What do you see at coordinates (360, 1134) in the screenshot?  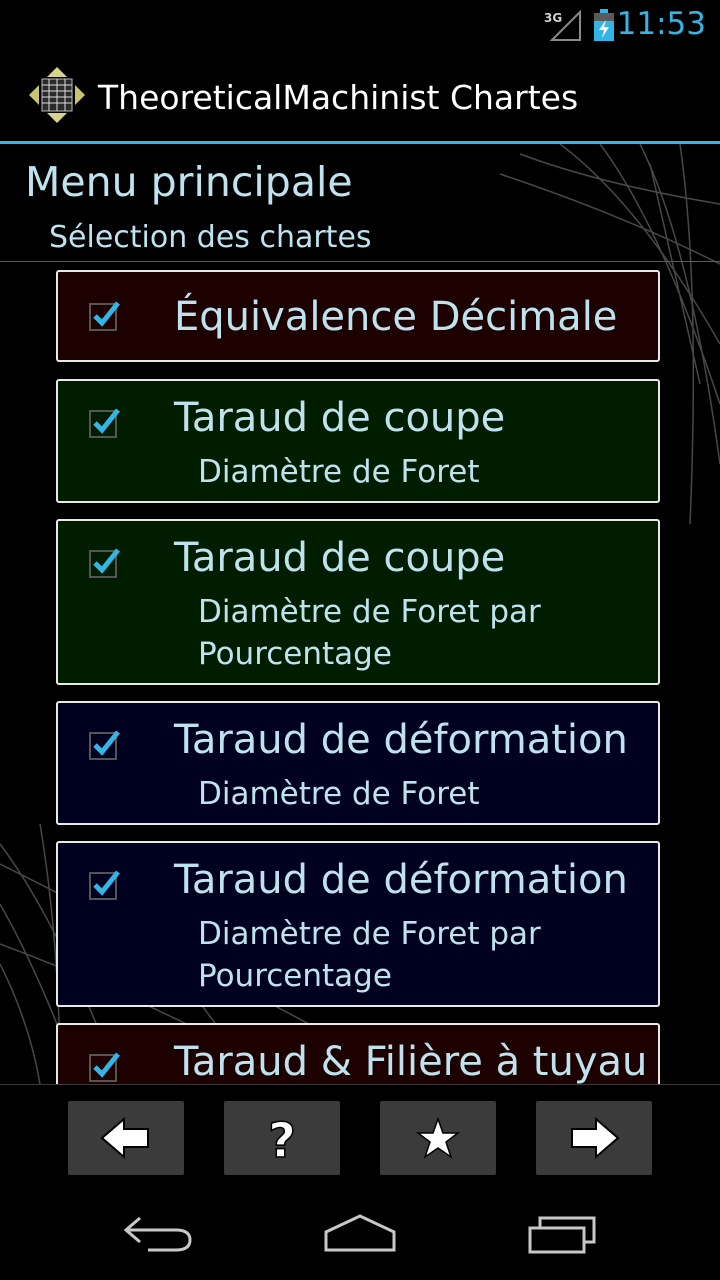 I see `bottom-toolbar: ?` at bounding box center [360, 1134].